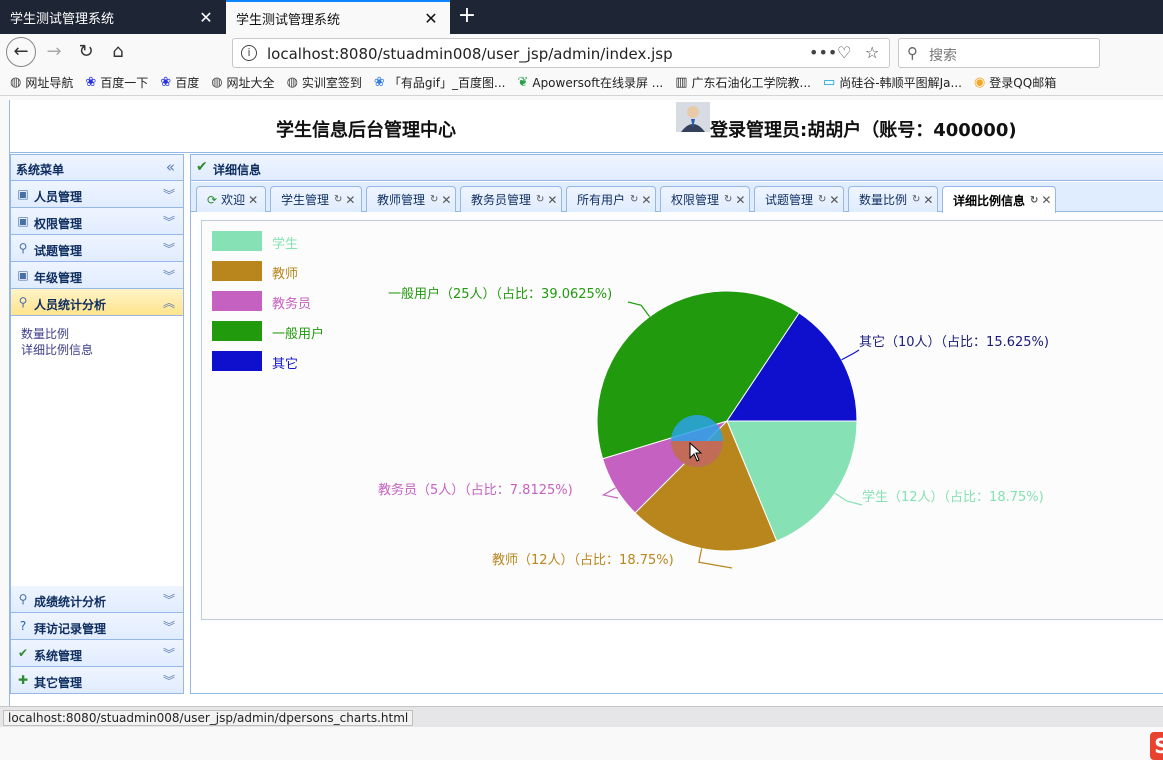 Image resolution: width=1163 pixels, height=760 pixels. What do you see at coordinates (324, 82) in the screenshot?
I see `bookmark-item: ◍ 实训室签到` at bounding box center [324, 82].